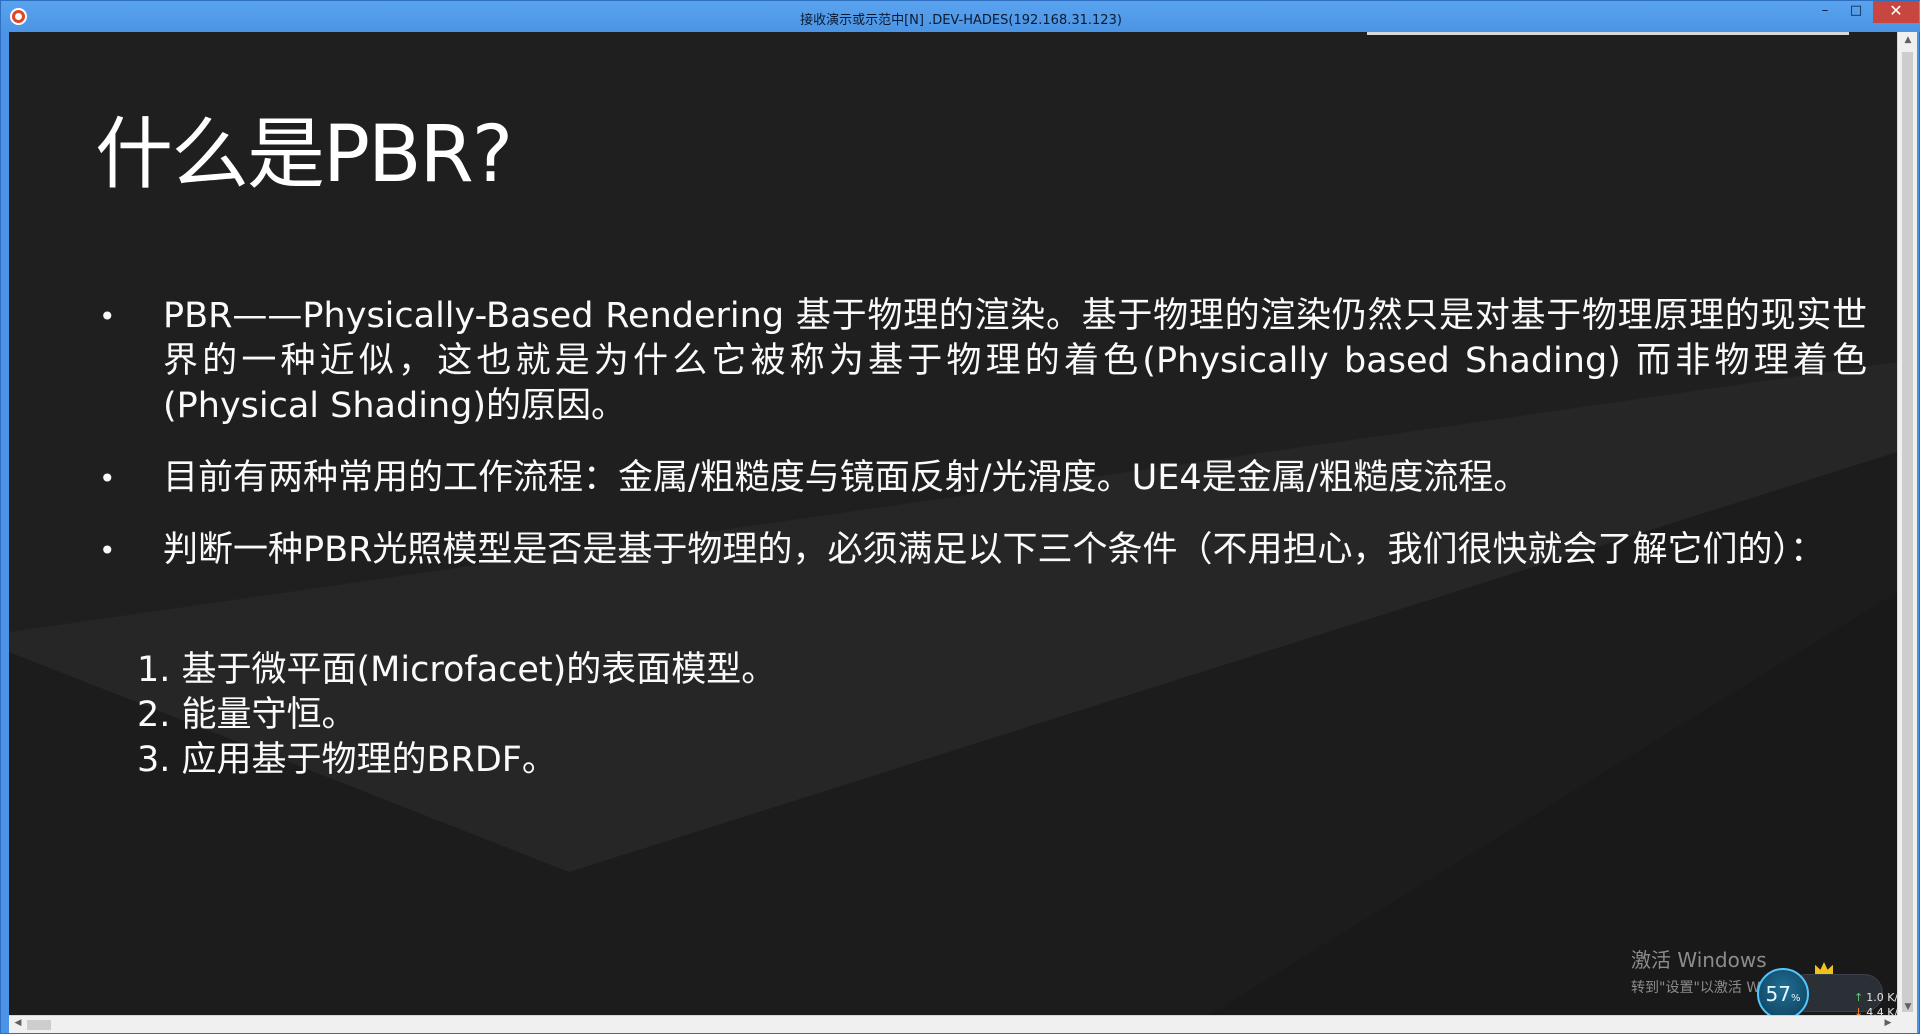 The height and width of the screenshot is (1034, 1920). What do you see at coordinates (1907, 532) in the screenshot?
I see `vertical-scroll-thumb` at bounding box center [1907, 532].